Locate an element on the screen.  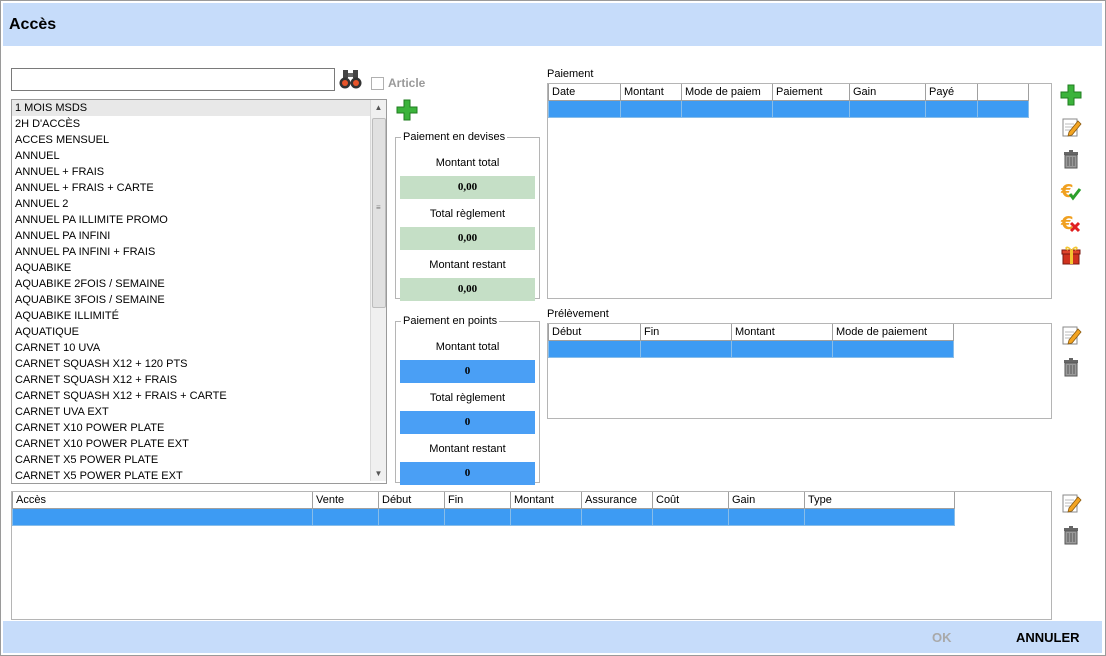
article-checkbox-label: Article is located at coordinates (407, 83).